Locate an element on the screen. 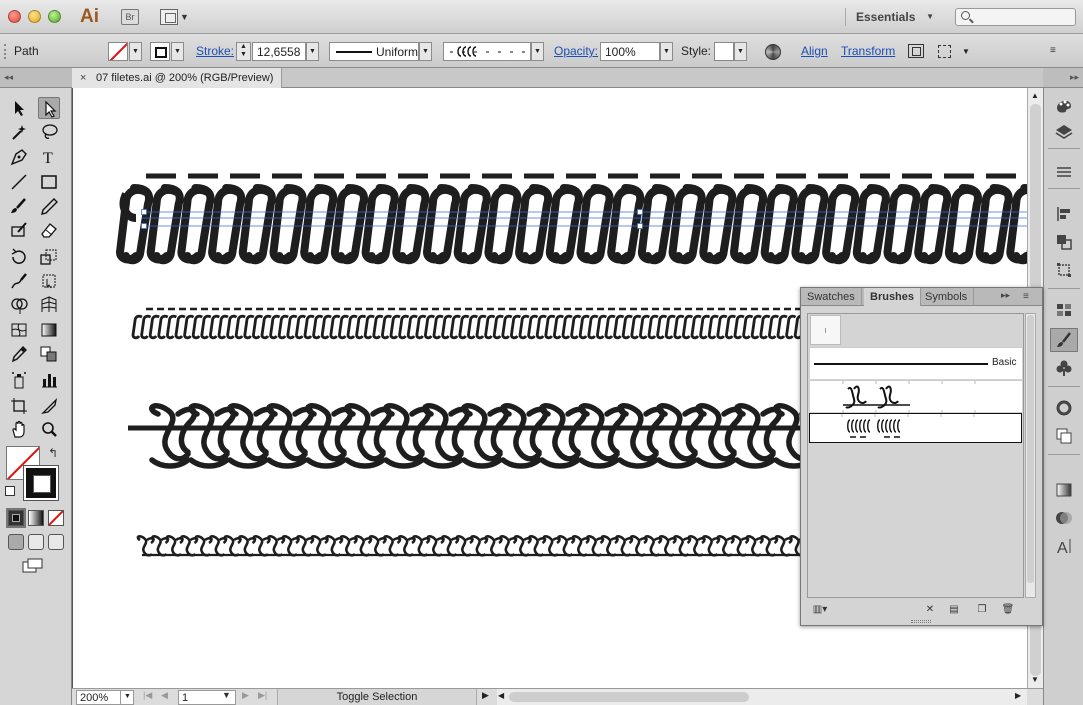 This screenshot has height=705, width=1083. document-tab: × 07 filetes.ai @ 200% (RGB/Preview) is located at coordinates (177, 78).